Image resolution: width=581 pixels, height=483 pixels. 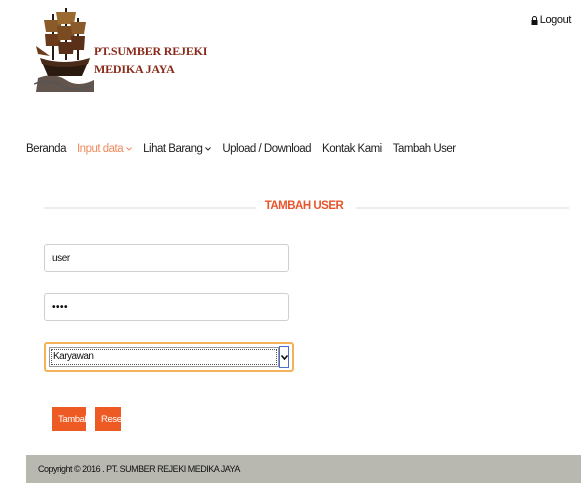 I want to click on username-input, so click(x=166, y=258).